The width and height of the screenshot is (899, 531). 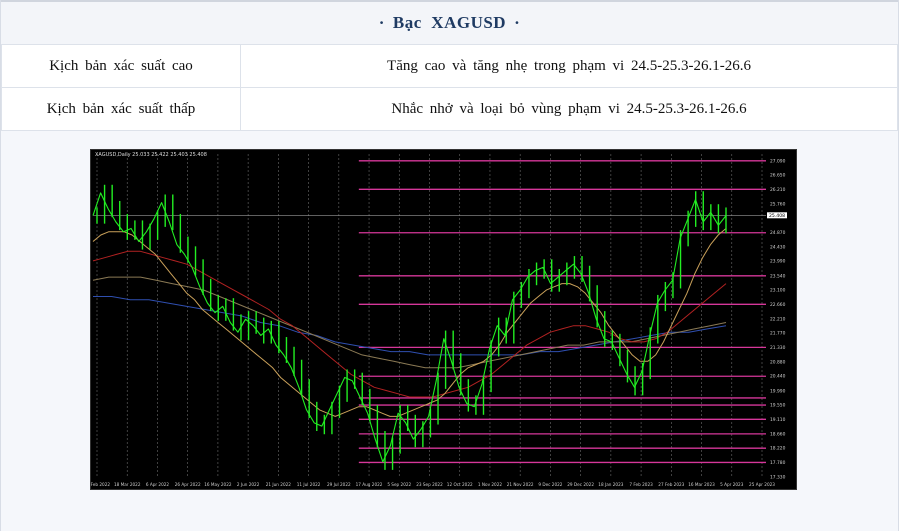 What do you see at coordinates (778, 463) in the screenshot?
I see `y-tick-label: 17.780` at bounding box center [778, 463].